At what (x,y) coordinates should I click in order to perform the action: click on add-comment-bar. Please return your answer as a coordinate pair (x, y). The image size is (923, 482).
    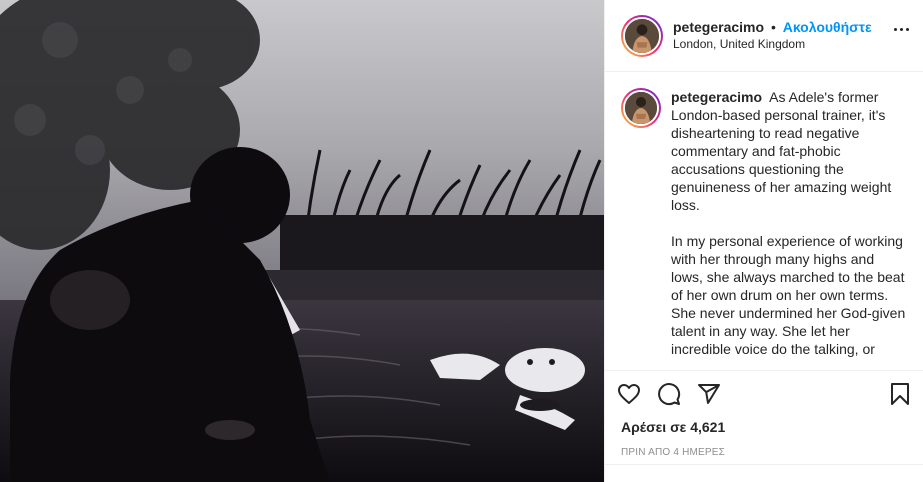
    Looking at the image, I should click on (764, 473).